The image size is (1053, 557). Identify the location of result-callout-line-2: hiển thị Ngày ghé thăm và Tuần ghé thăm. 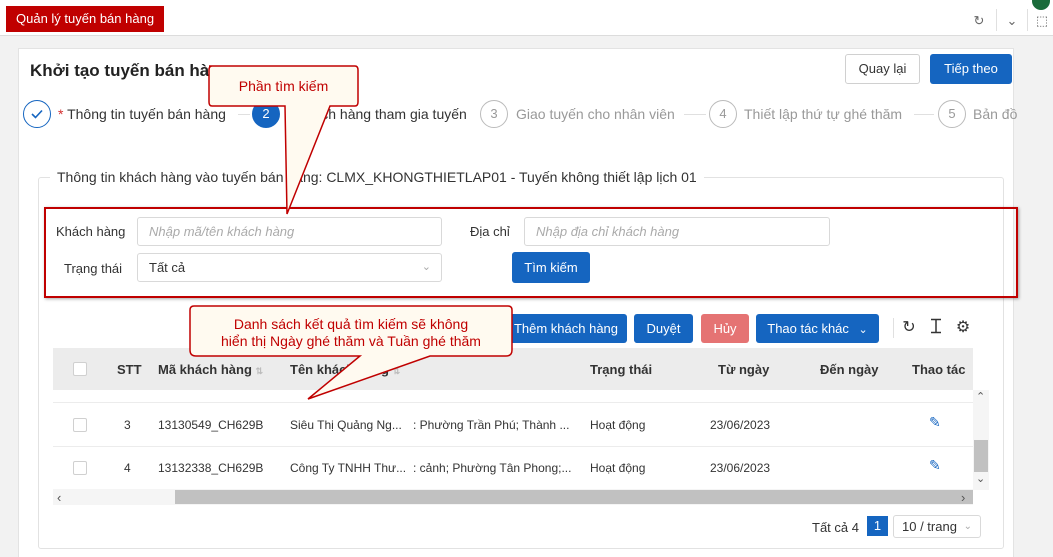
(351, 341).